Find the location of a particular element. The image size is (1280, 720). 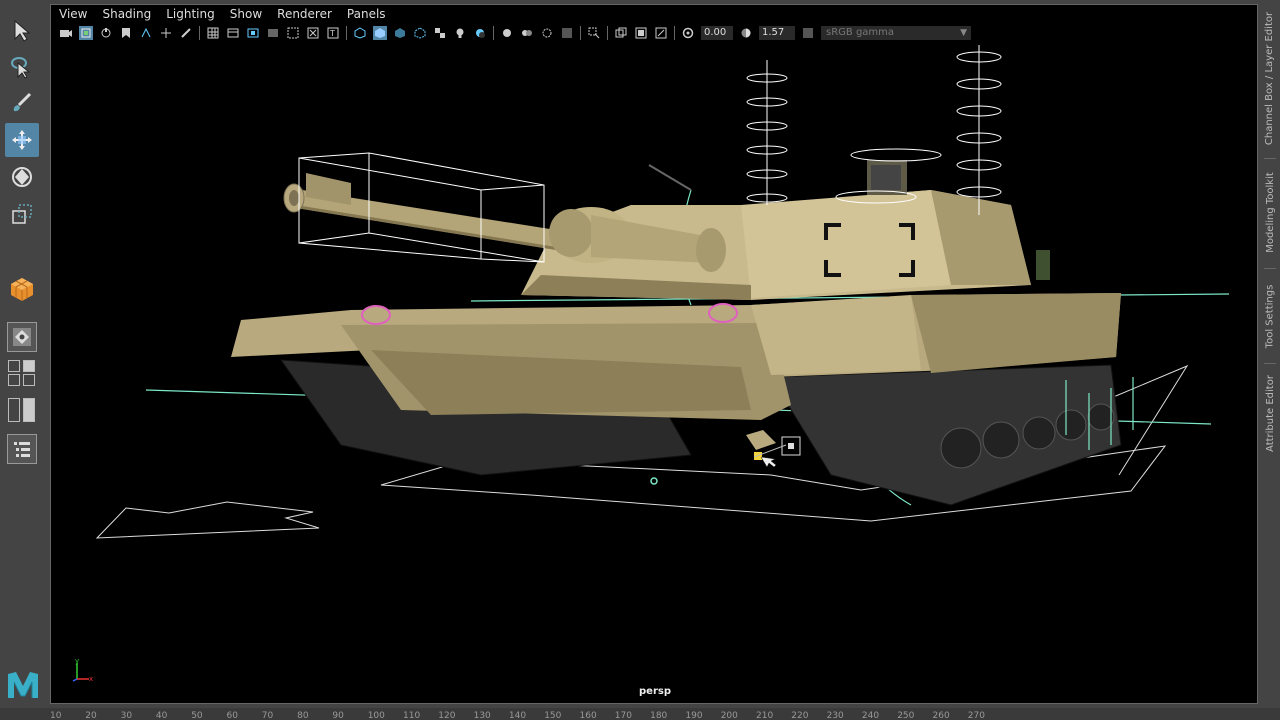

lasso-icon is located at coordinates (21, 68).